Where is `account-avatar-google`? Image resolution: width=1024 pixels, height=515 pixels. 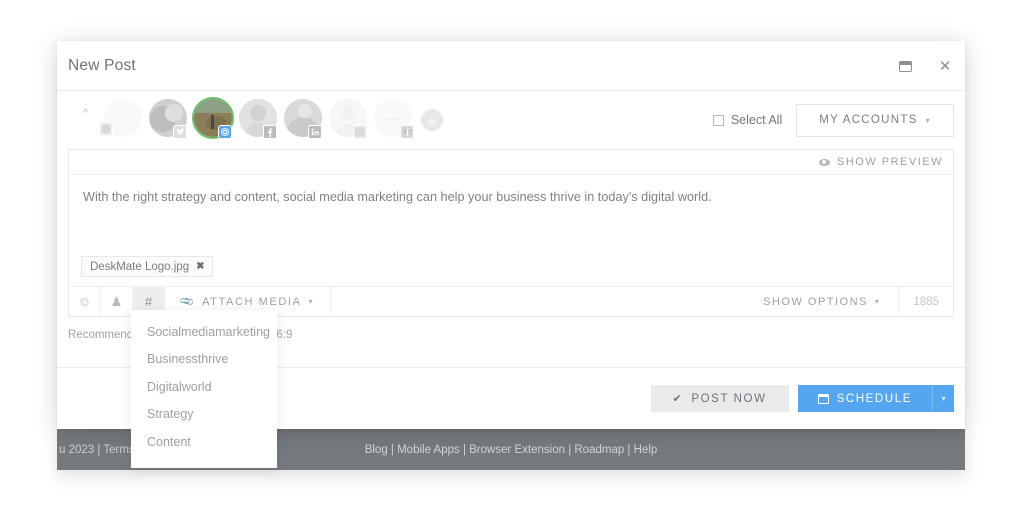
account-avatar-google is located at coordinates (394, 120).